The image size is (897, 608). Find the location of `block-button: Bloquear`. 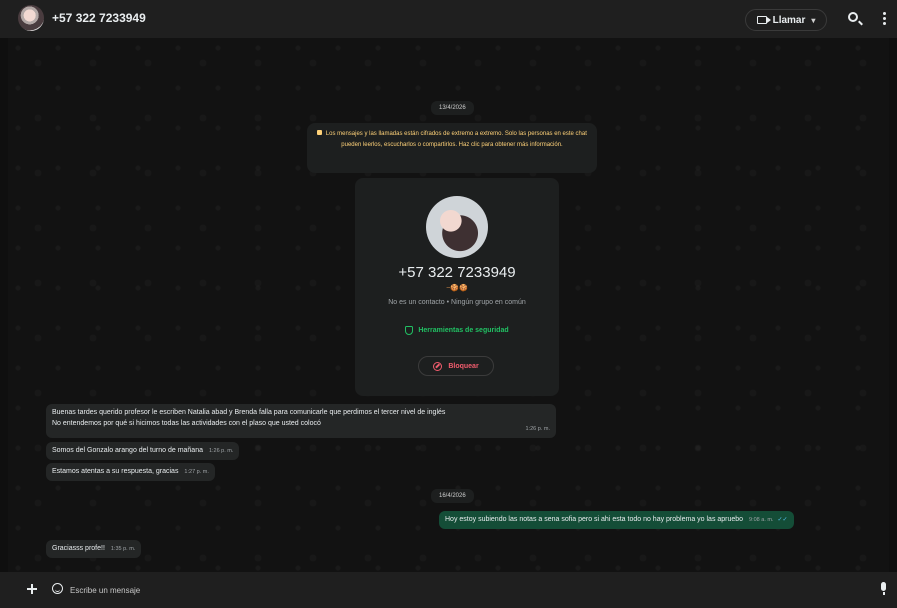

block-button: Bloquear is located at coordinates (456, 366).